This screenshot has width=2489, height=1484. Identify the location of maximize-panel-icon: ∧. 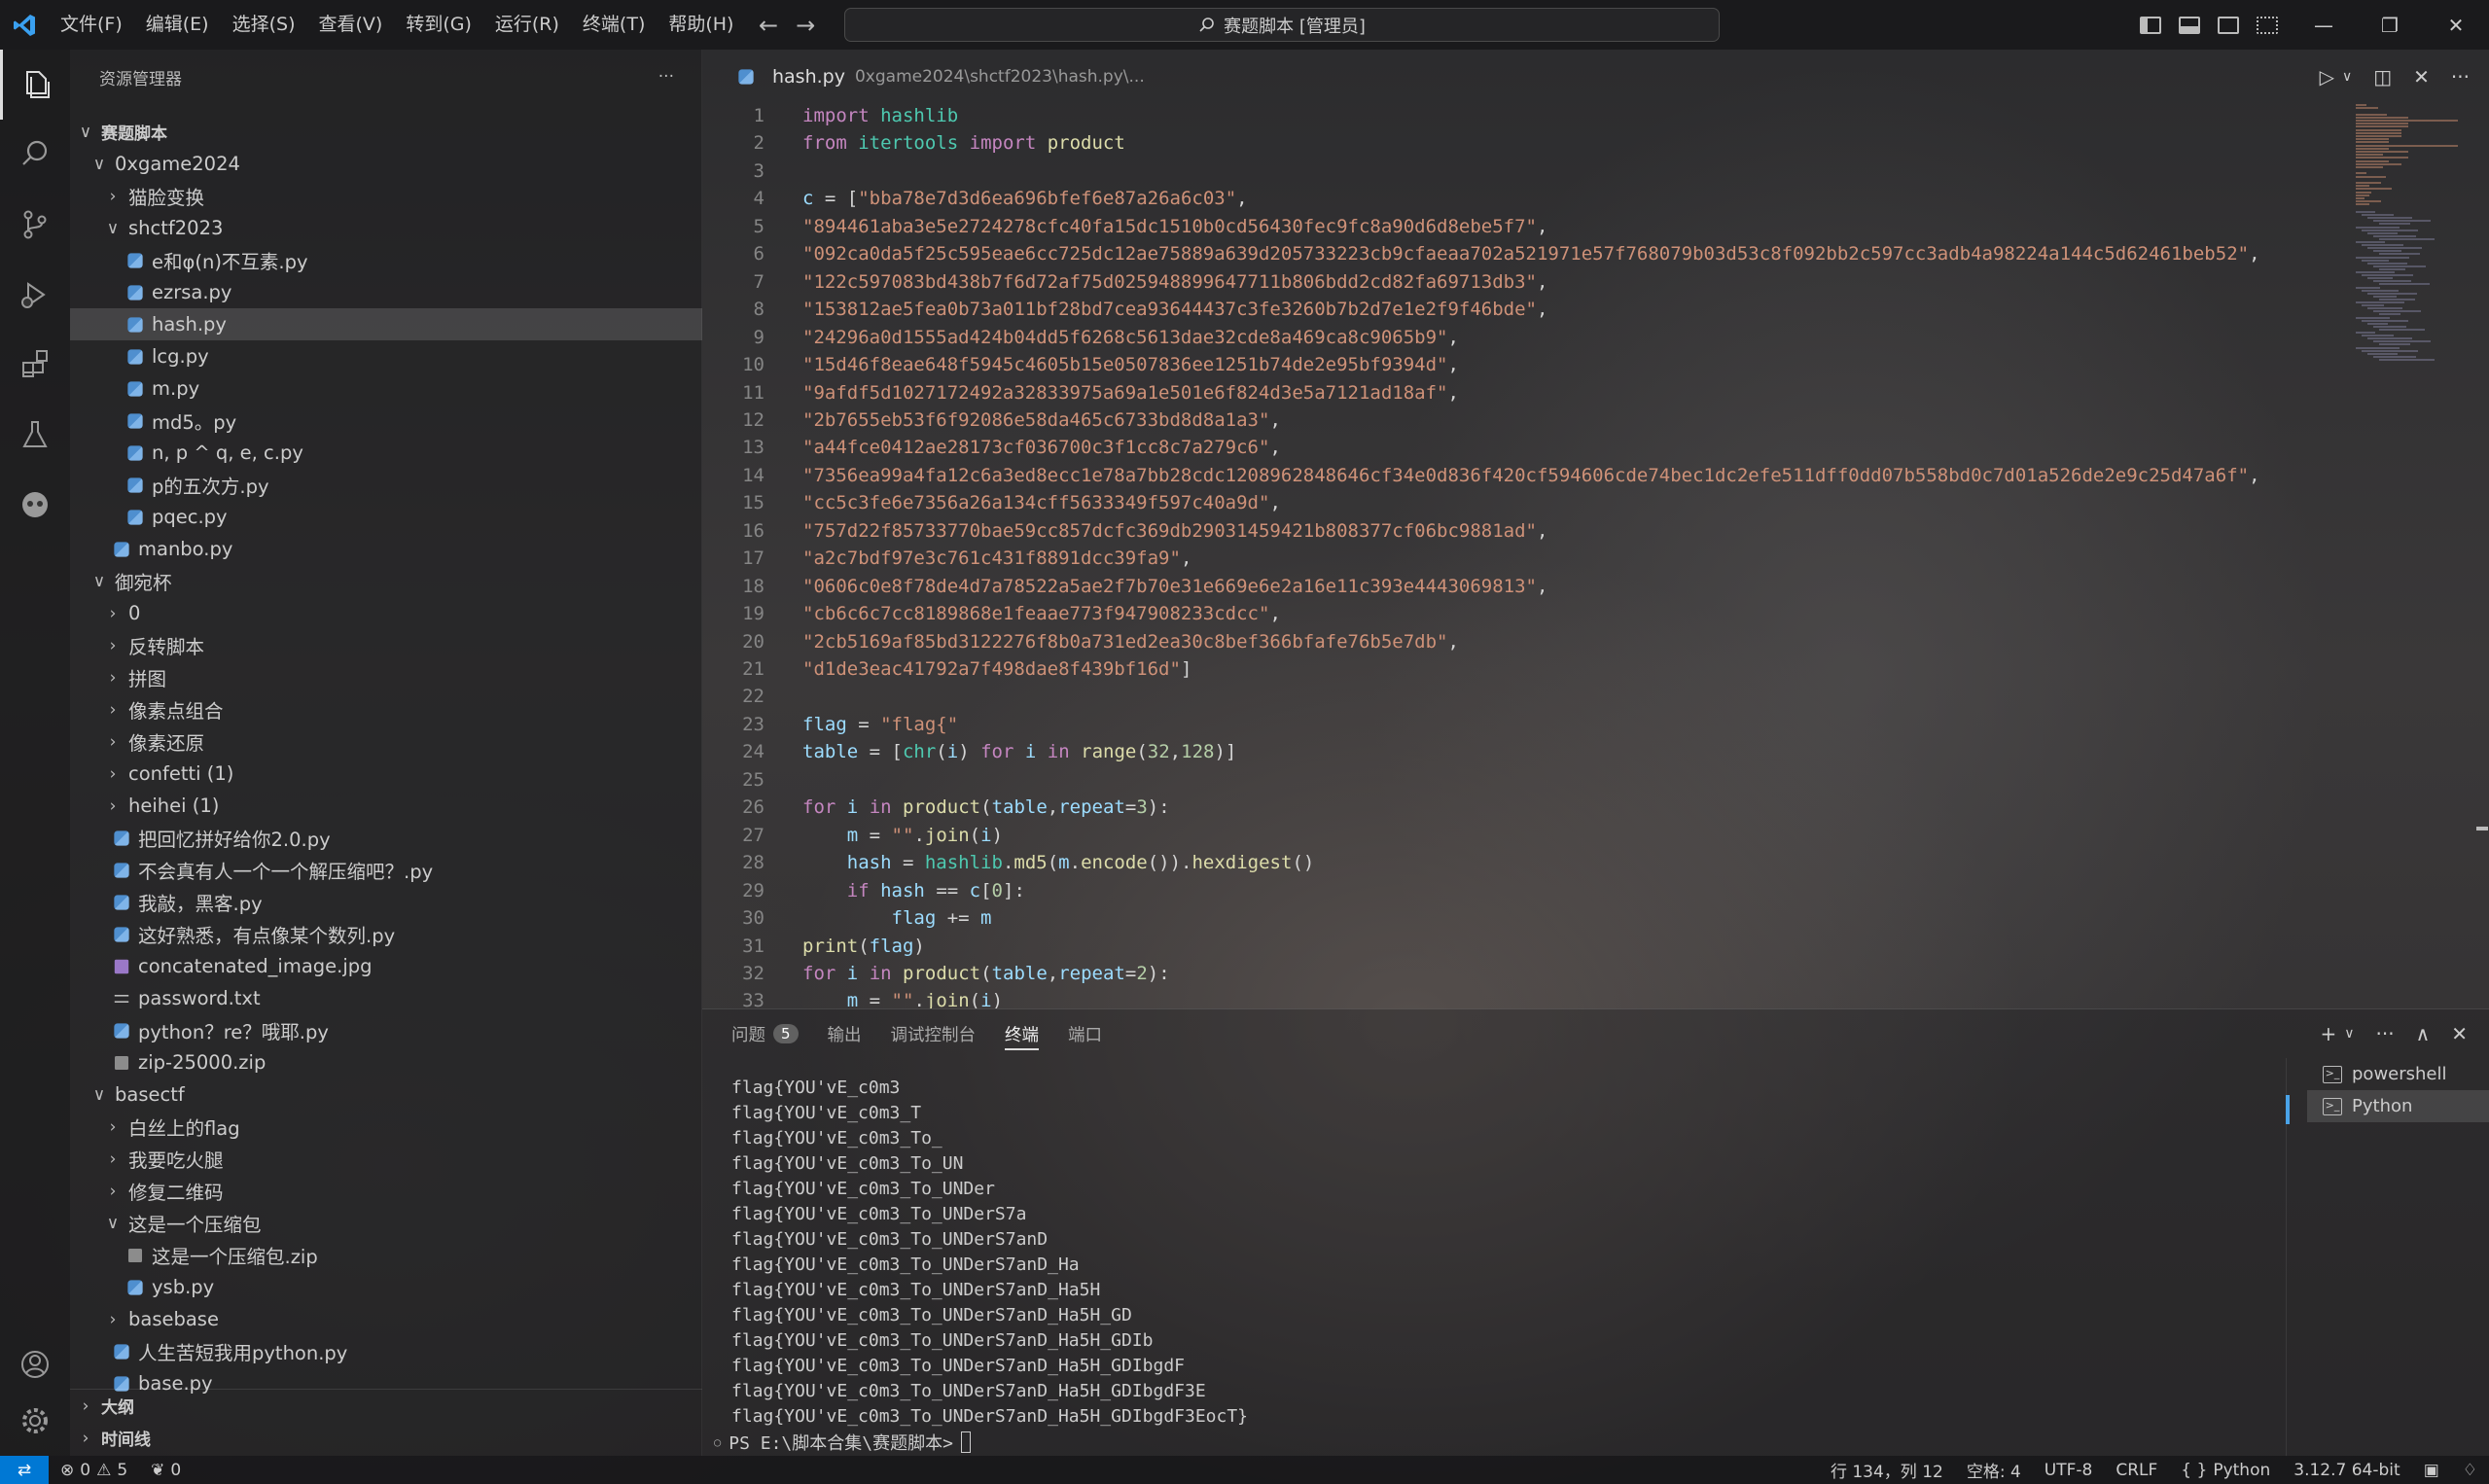
(2423, 1033).